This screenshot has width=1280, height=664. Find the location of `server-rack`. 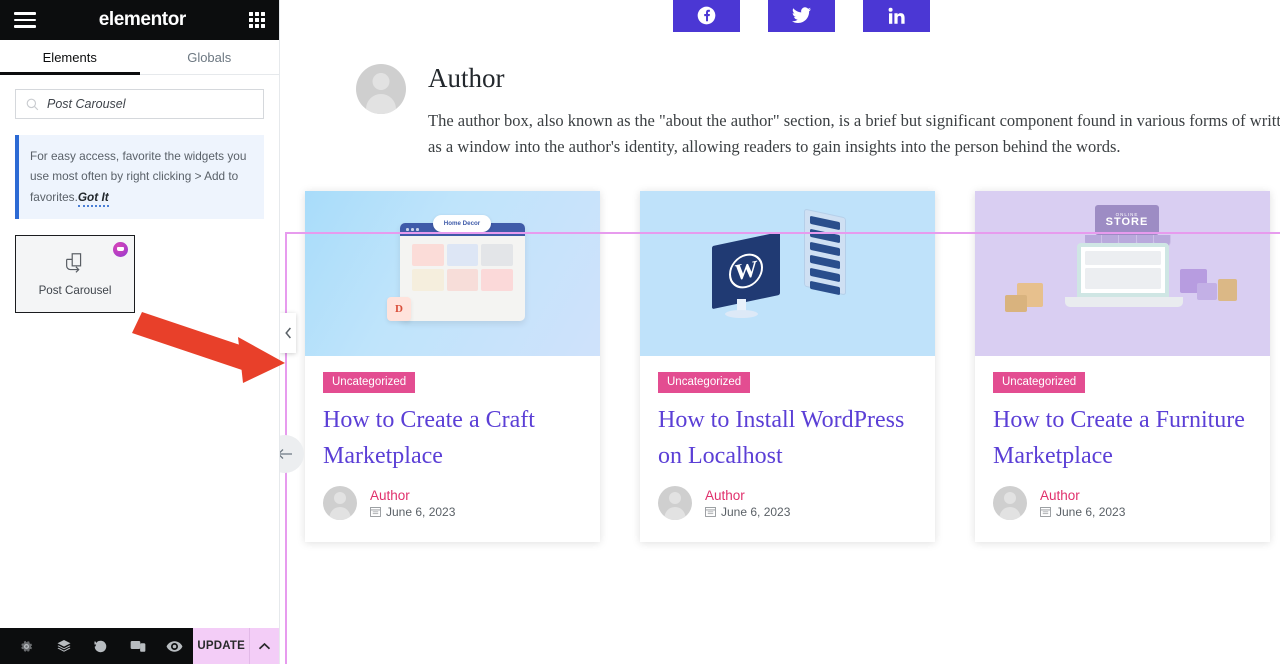

server-rack is located at coordinates (825, 252).